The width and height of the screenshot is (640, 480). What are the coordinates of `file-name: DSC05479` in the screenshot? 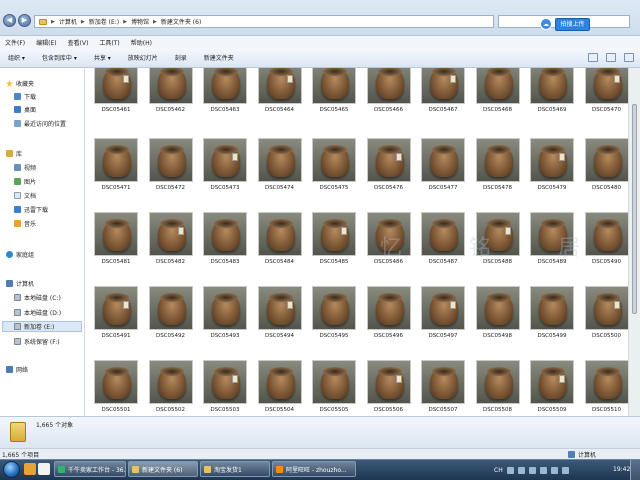 It's located at (552, 188).